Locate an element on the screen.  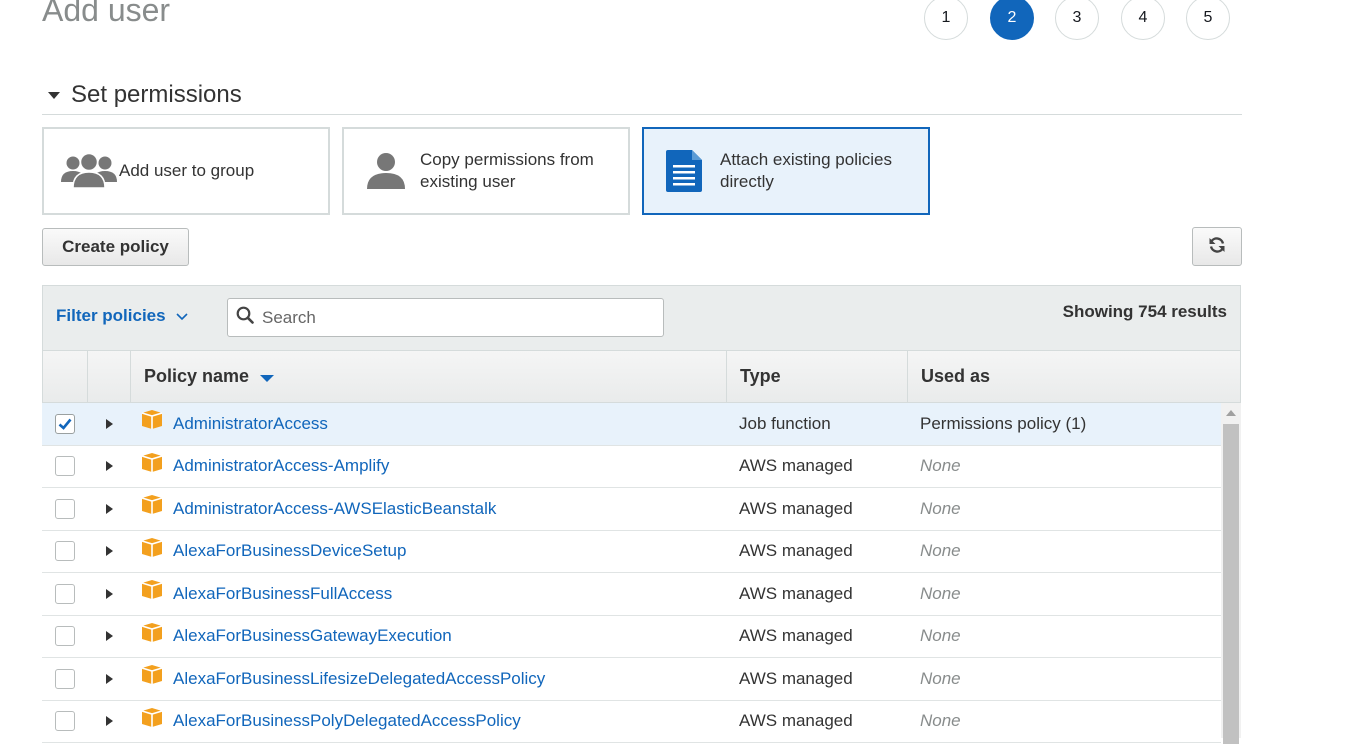
sort-desc-icon is located at coordinates (267, 378).